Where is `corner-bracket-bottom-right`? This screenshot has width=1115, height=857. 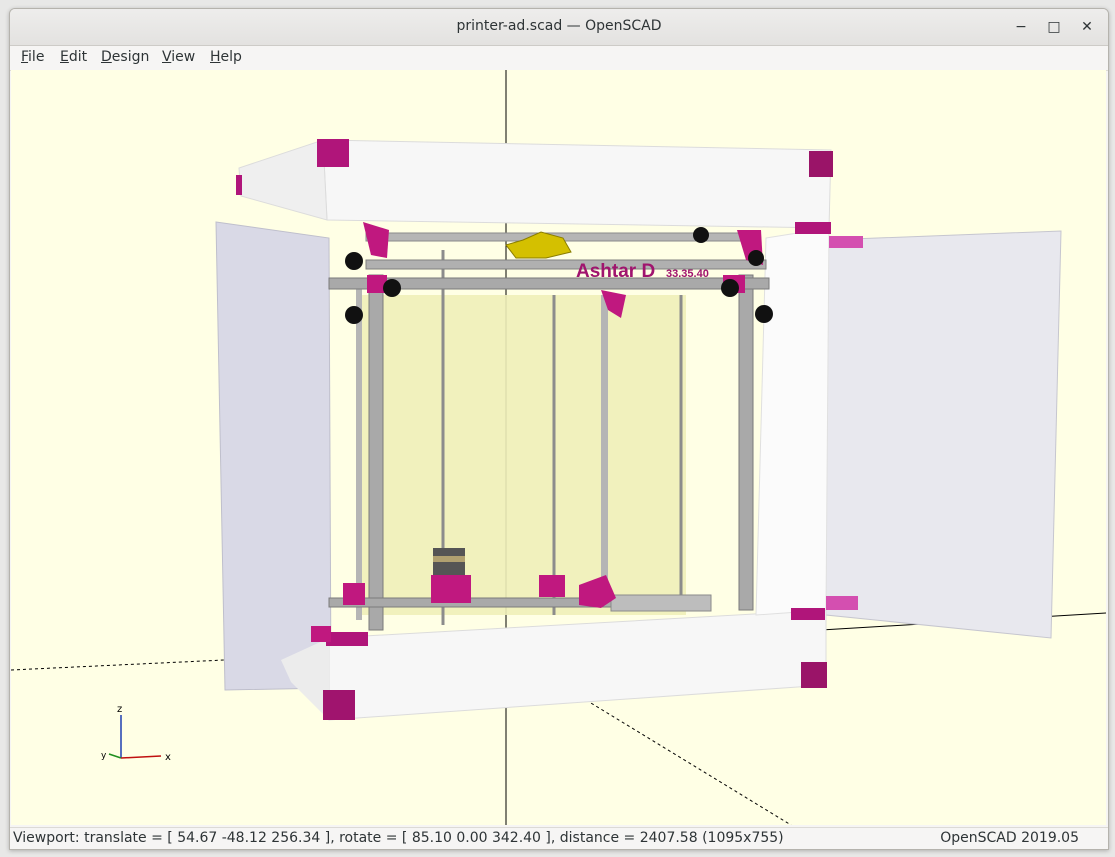
corner-bracket-bottom-right is located at coordinates (814, 675).